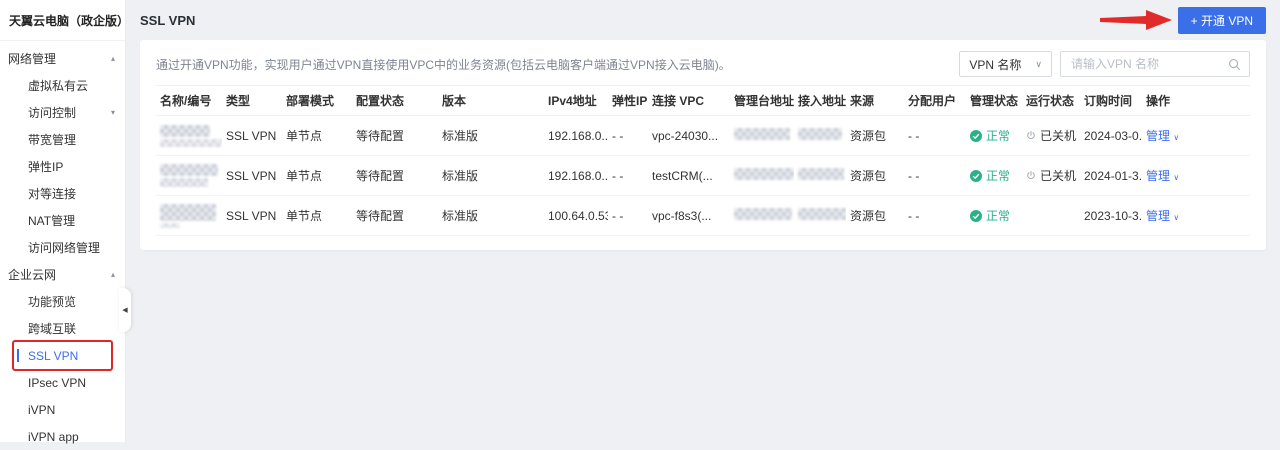 This screenshot has height=450, width=1280. I want to click on sidebar-collapse-handle: ◀, so click(125, 310).